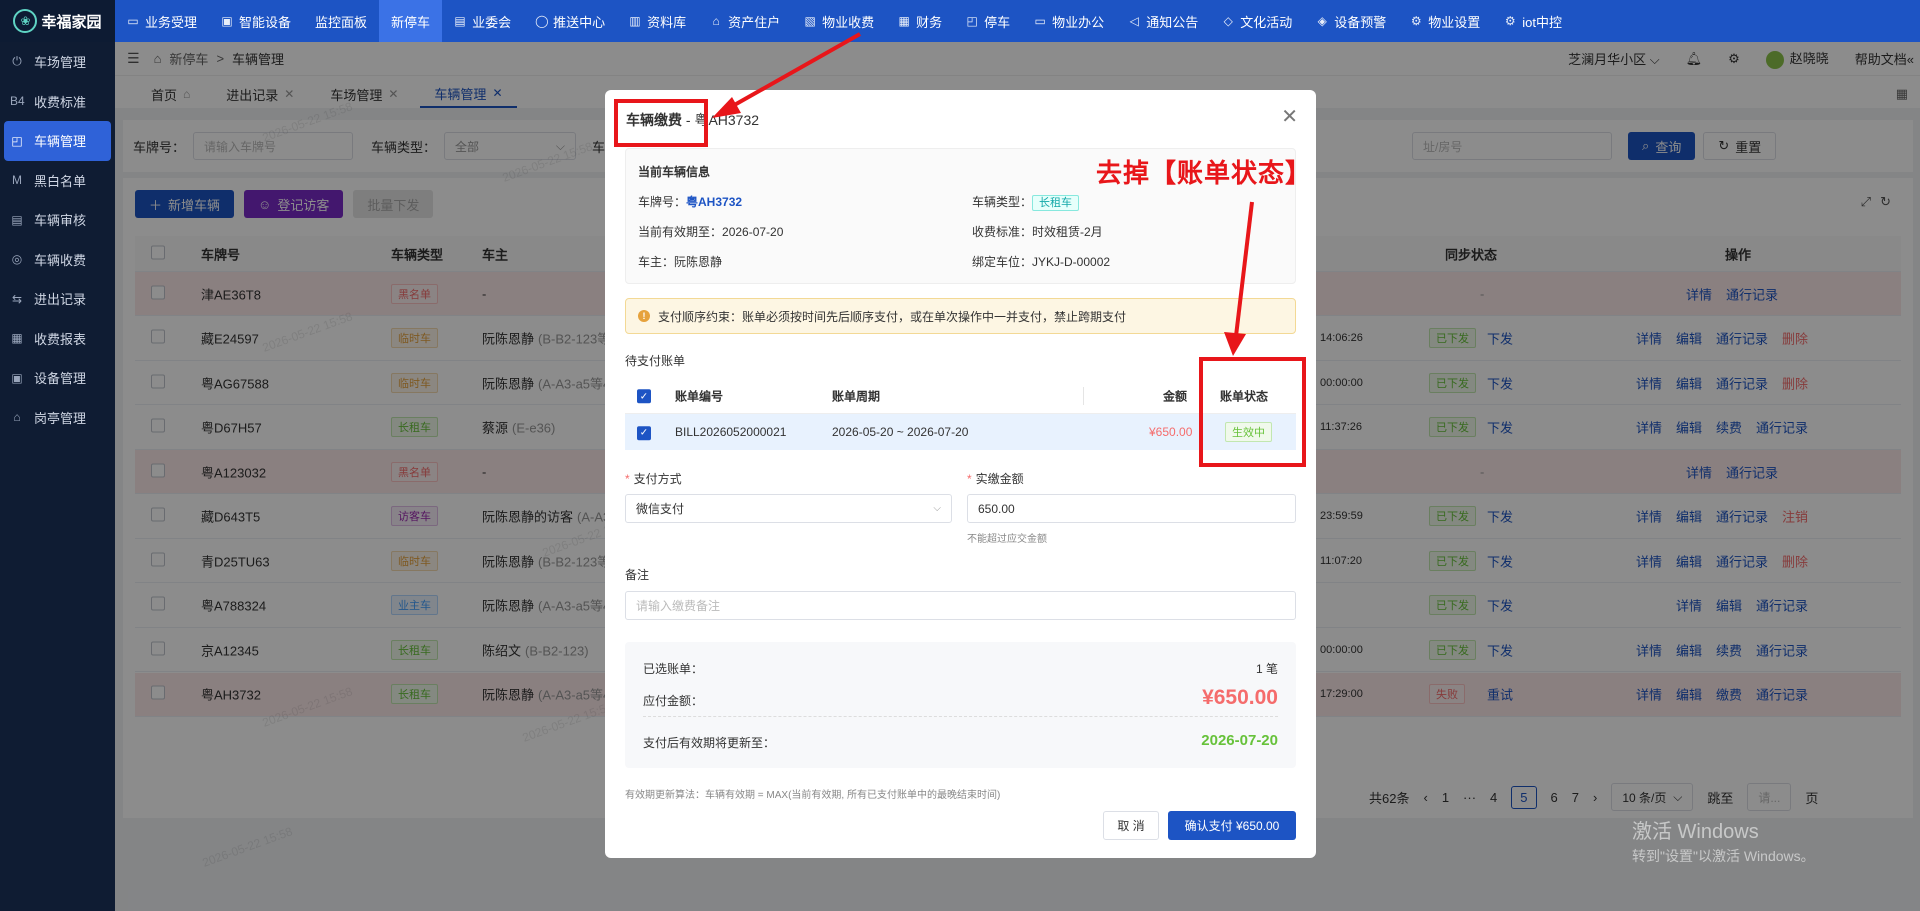  Describe the element at coordinates (848, 22) in the screenshot. I see `topnav-label: 物业收费` at that location.